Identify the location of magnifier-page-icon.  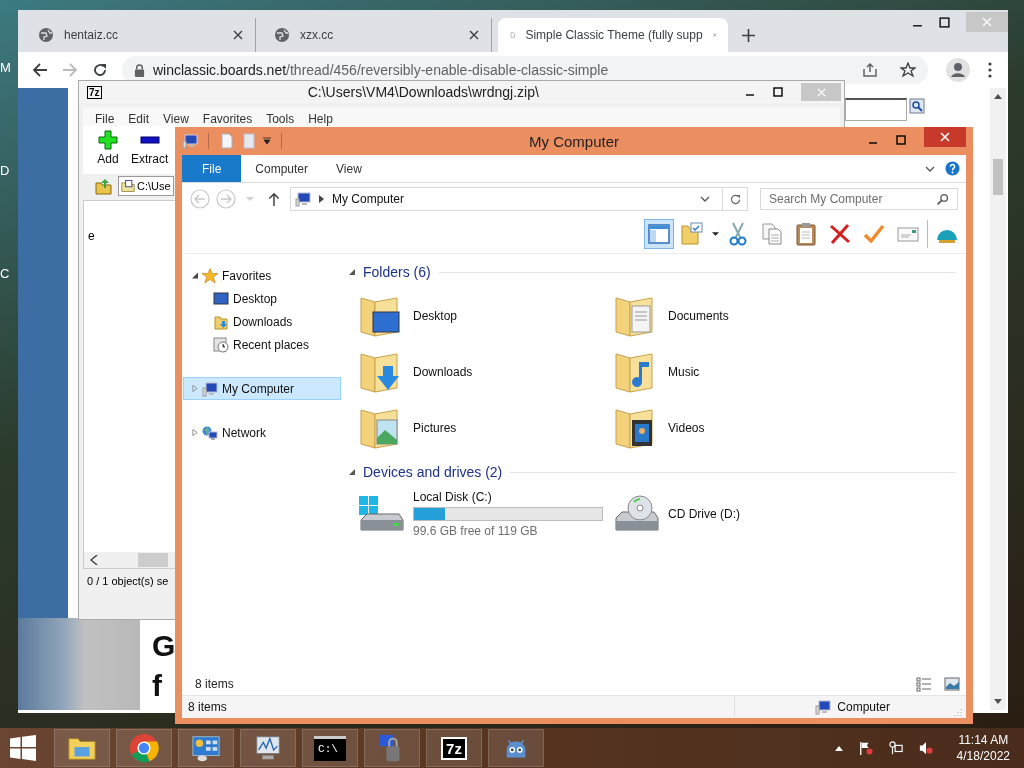
(917, 106).